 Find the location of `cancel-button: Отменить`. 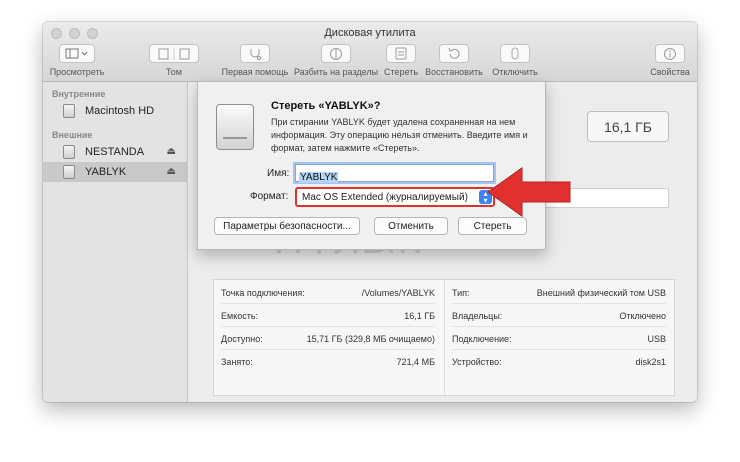

cancel-button: Отменить is located at coordinates (411, 226).